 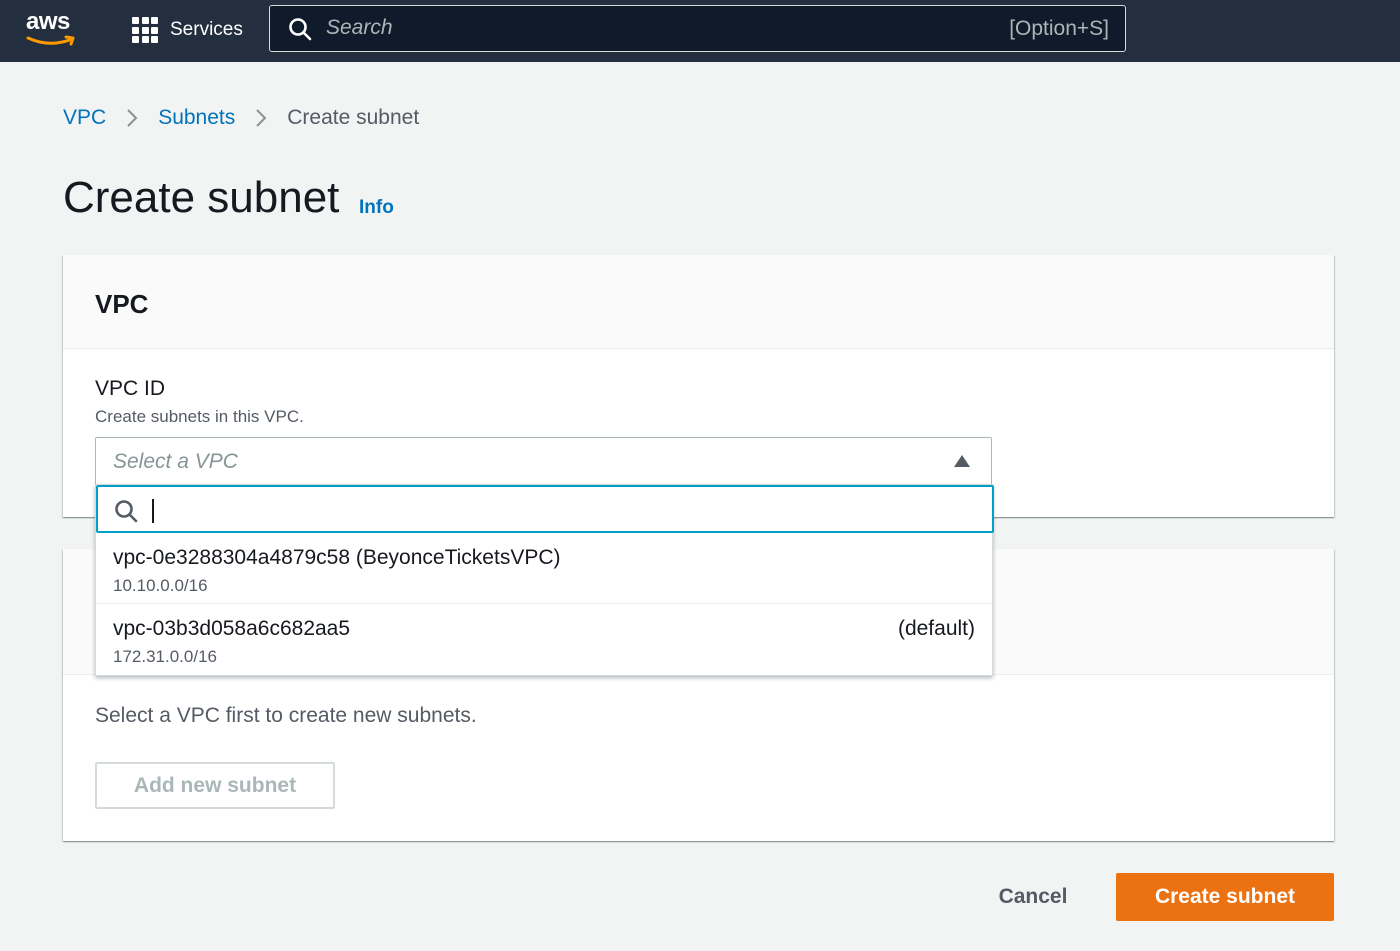 What do you see at coordinates (201, 197) in the screenshot?
I see `page-title: Create subnet` at bounding box center [201, 197].